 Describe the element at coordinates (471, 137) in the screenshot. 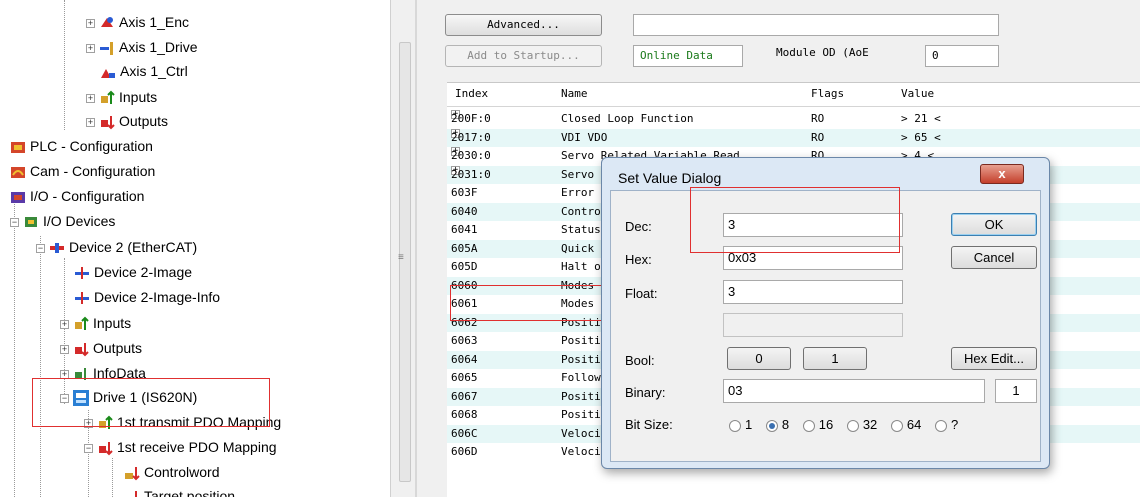

I see `cell-index-text: 2017:0` at that location.